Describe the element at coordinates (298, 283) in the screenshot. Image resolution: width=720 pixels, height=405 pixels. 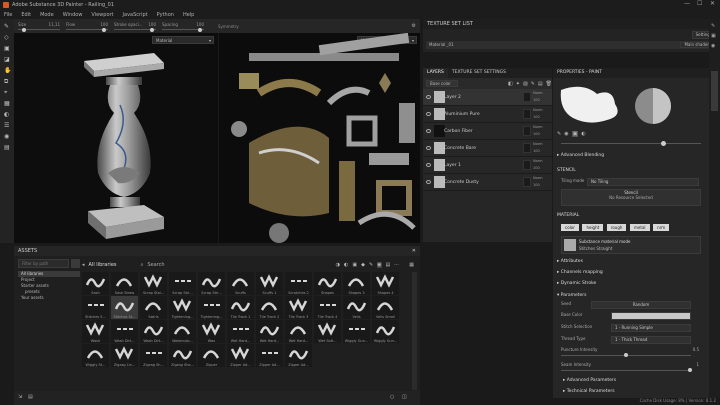
I see `asset-tile: Scratches 2` at that location.